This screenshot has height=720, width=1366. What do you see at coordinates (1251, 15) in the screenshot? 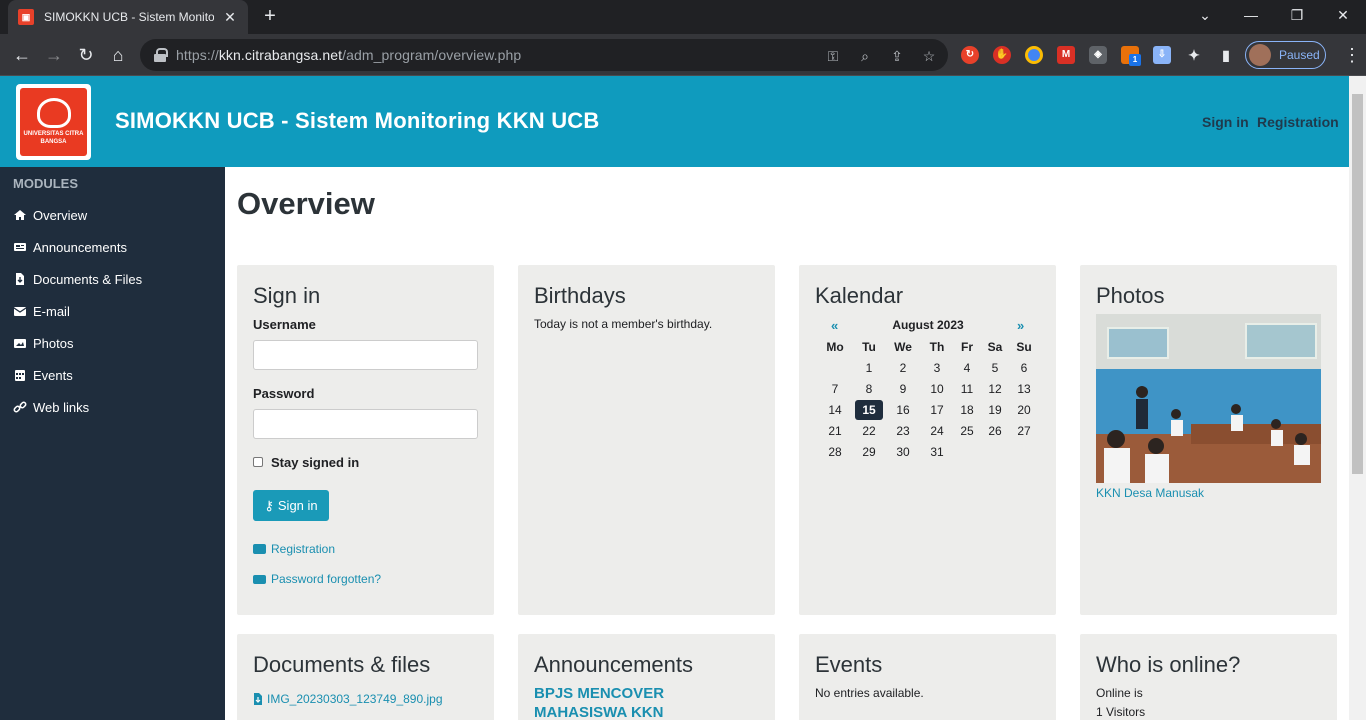
I see `minimize-icon: —` at bounding box center [1251, 15].